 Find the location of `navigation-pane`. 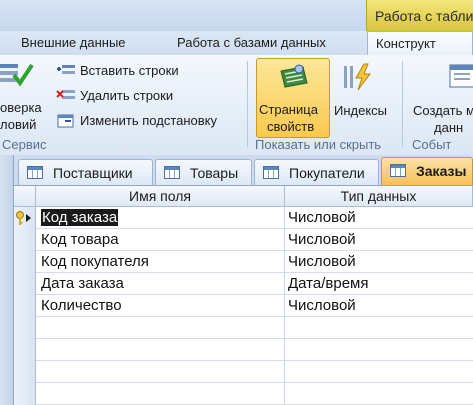

navigation-pane is located at coordinates (7, 280).